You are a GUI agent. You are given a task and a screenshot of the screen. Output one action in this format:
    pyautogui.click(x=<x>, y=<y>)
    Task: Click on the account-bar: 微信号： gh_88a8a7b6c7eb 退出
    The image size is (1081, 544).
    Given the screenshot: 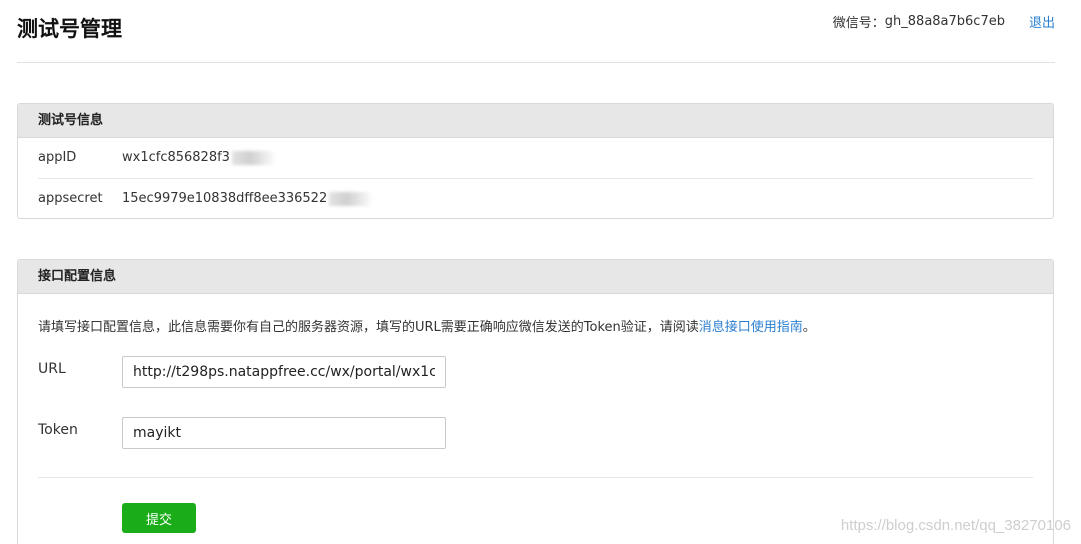 What is the action you would take?
    pyautogui.click(x=944, y=21)
    